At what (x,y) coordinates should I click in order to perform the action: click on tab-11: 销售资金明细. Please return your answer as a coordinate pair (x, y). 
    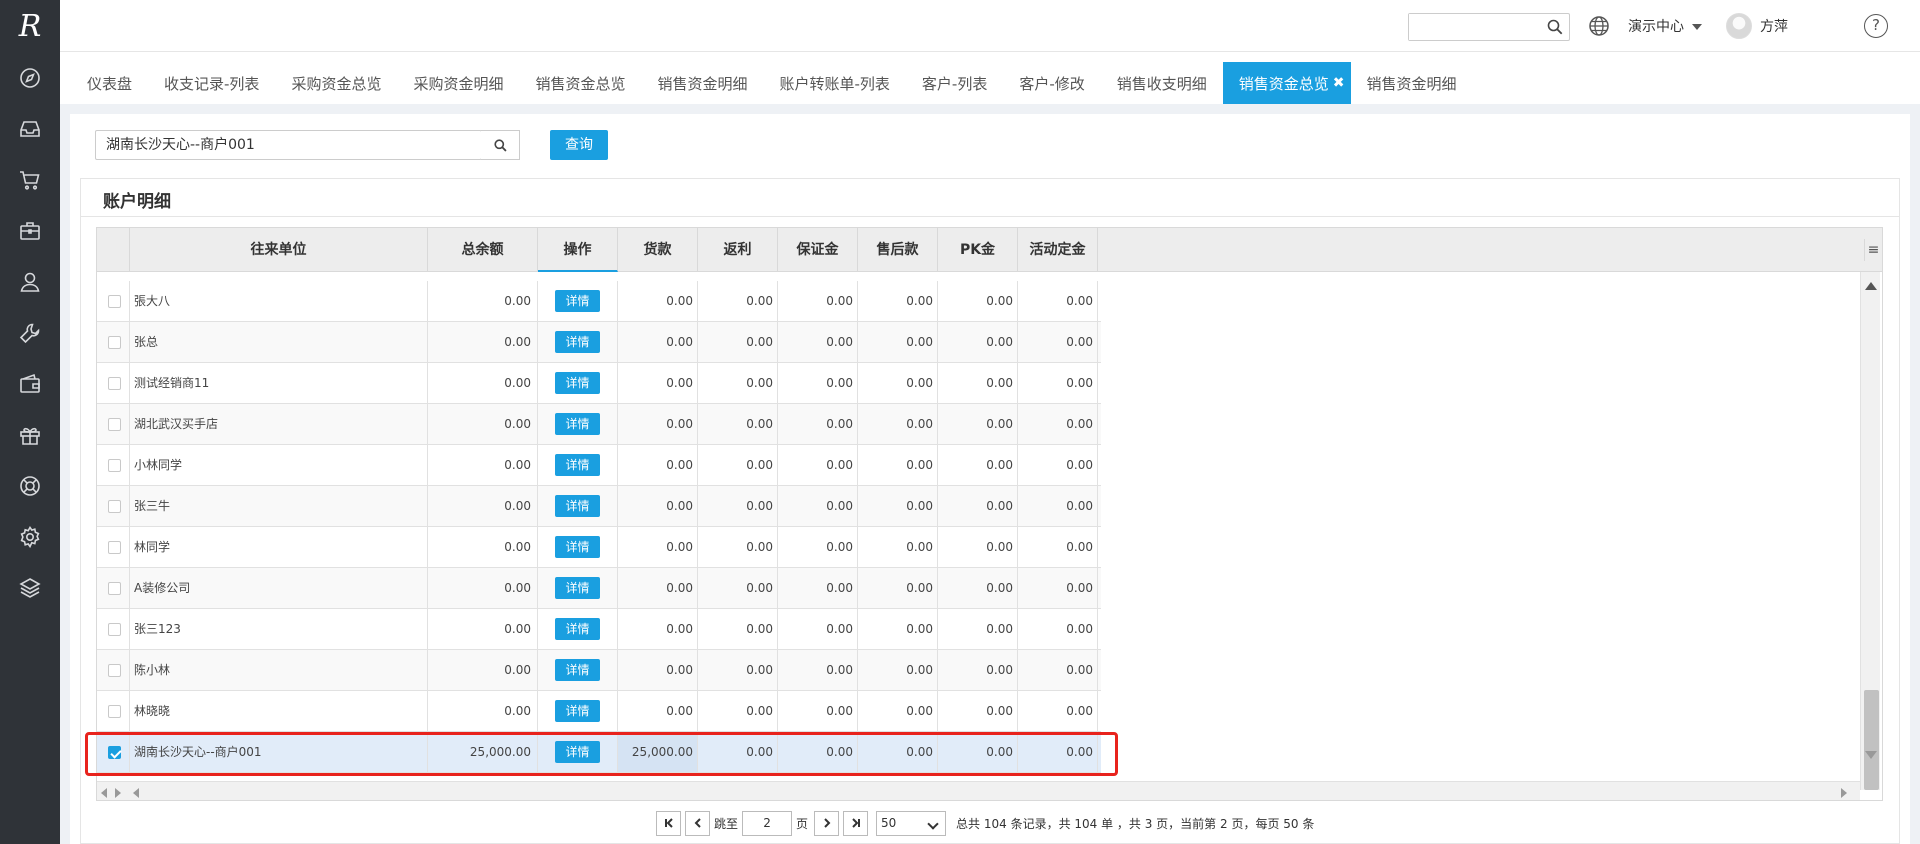
    Looking at the image, I should click on (1412, 83).